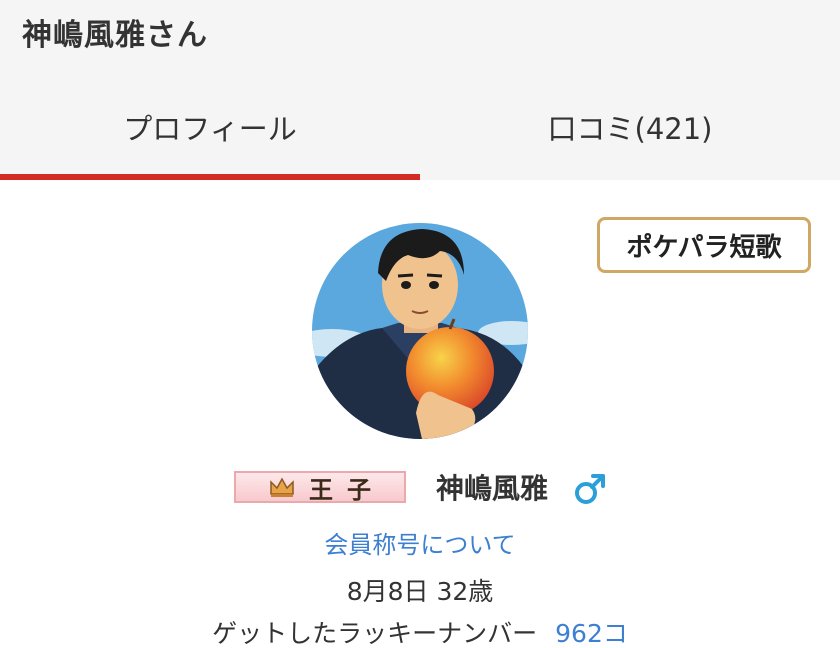  Describe the element at coordinates (630, 129) in the screenshot. I see `tab-reviews-label: 口コミ(421)` at that location.